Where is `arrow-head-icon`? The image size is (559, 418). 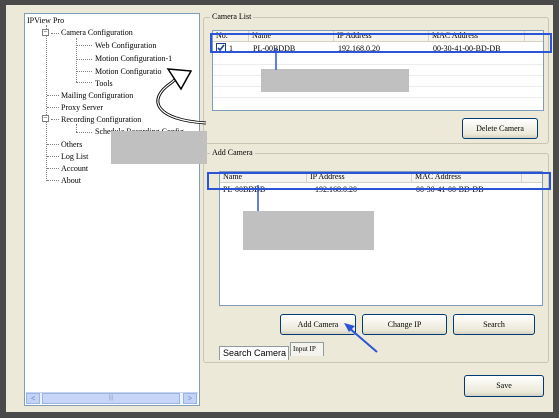
arrow-head-icon is located at coordinates (179, 79).